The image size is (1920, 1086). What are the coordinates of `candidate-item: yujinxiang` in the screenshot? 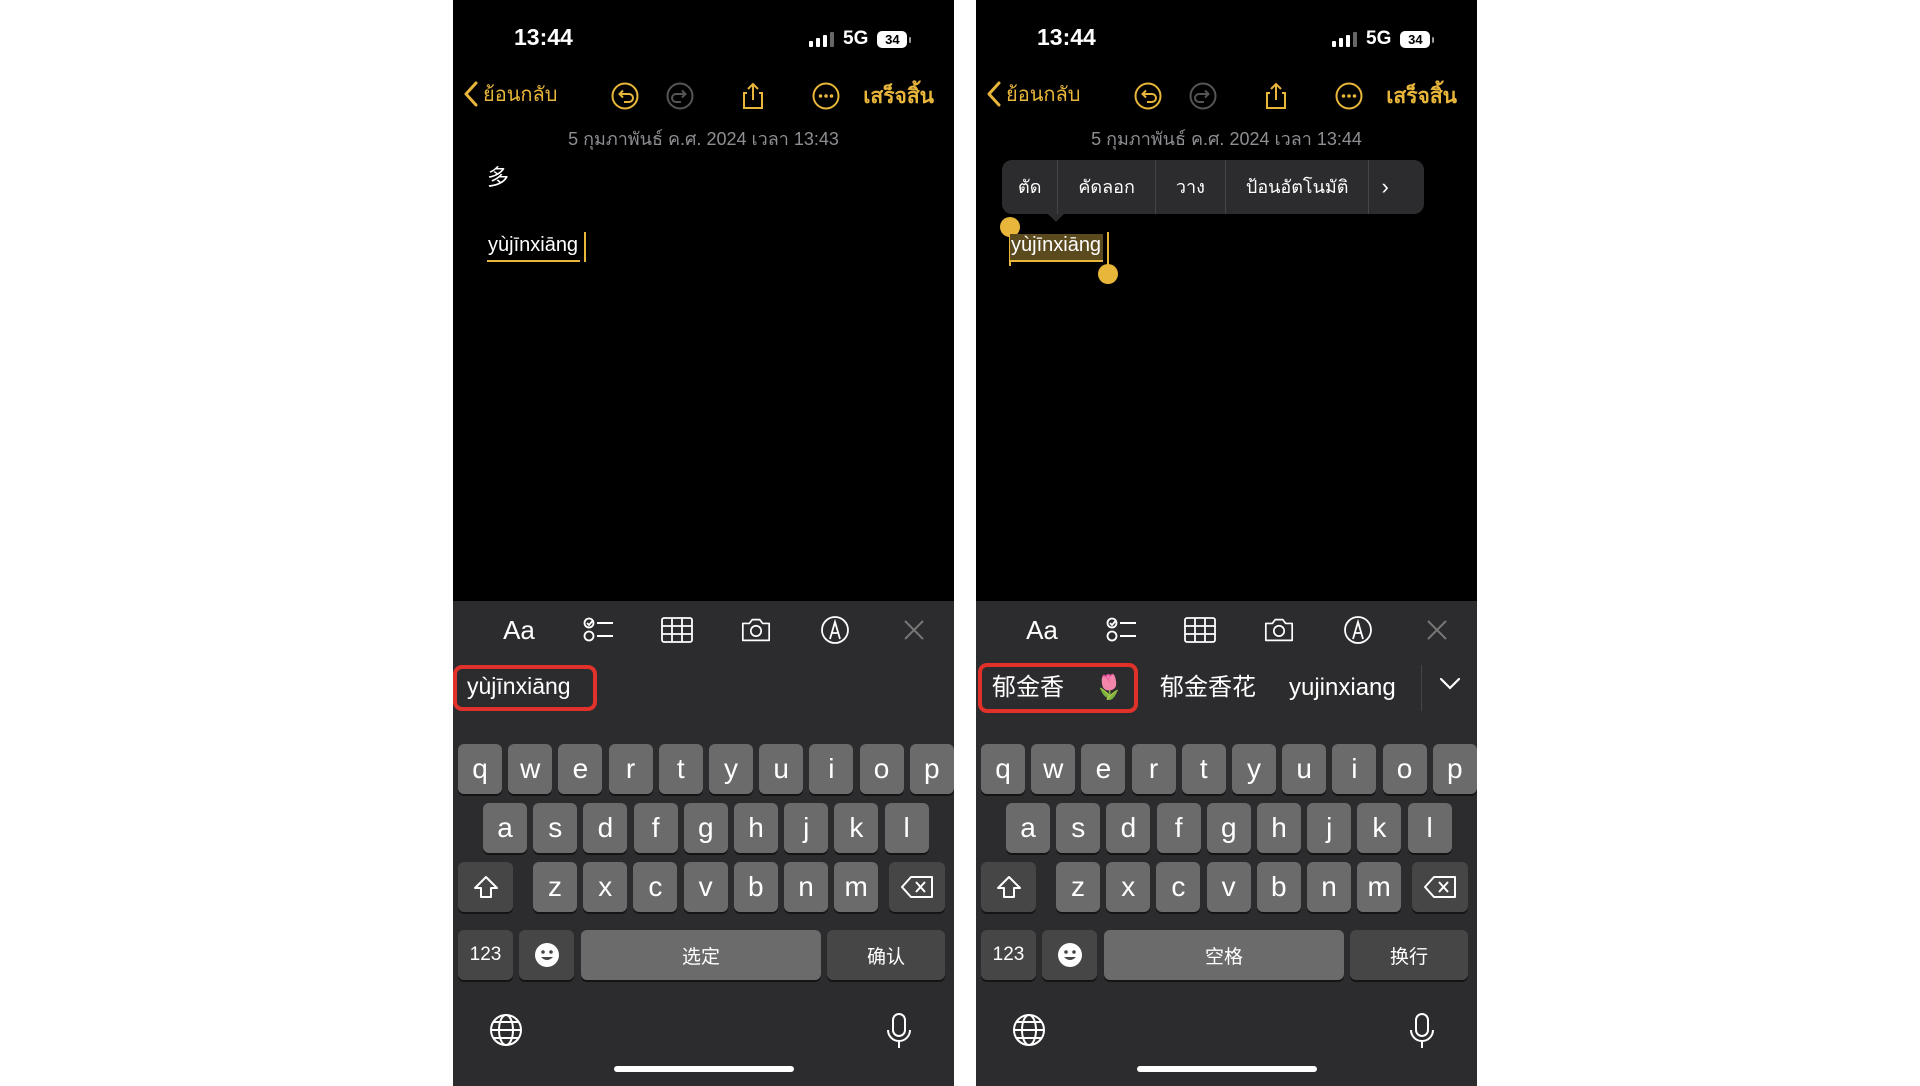 It's located at (1342, 688).